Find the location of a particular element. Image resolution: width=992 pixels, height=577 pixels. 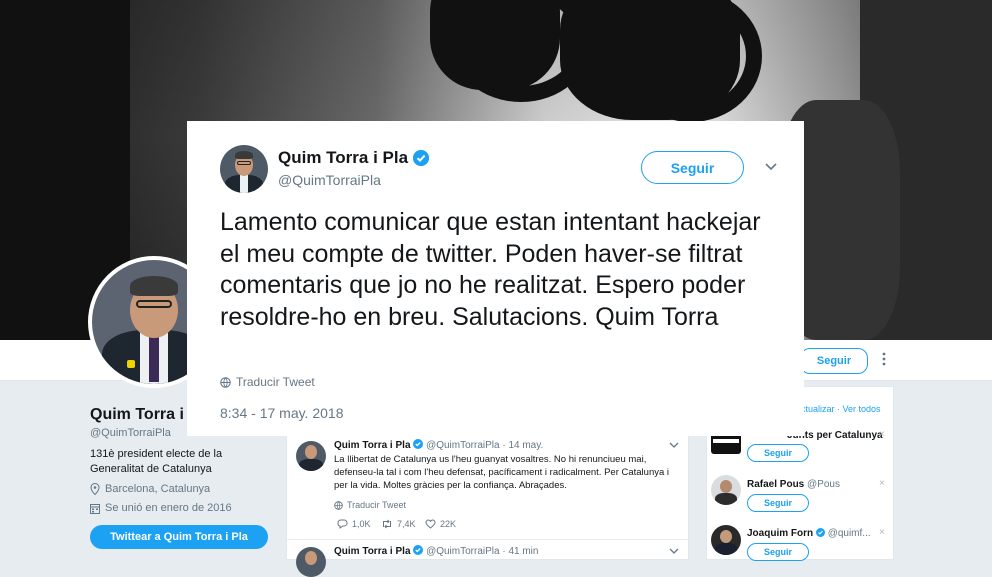

profile-name: Quim Torra i P is located at coordinates (144, 415).